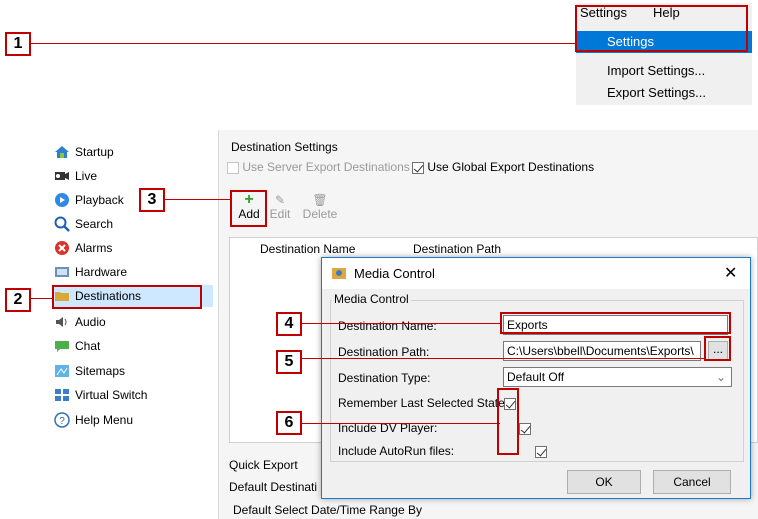 This screenshot has height=519, width=758. I want to click on trash-icon: 🗑, so click(320, 200).